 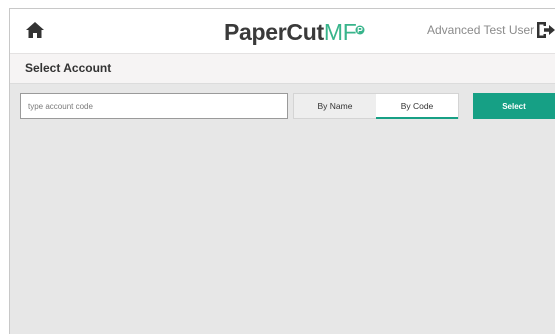 I want to click on title-bar: Select Account, so click(x=282, y=68).